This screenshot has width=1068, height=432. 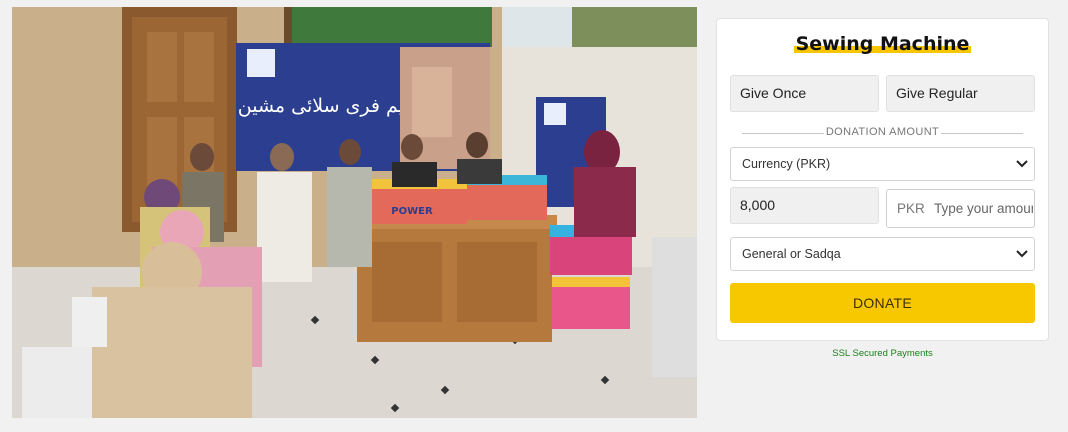 What do you see at coordinates (786, 164) in the screenshot?
I see `currency-select-value: Currency (PKR)` at bounding box center [786, 164].